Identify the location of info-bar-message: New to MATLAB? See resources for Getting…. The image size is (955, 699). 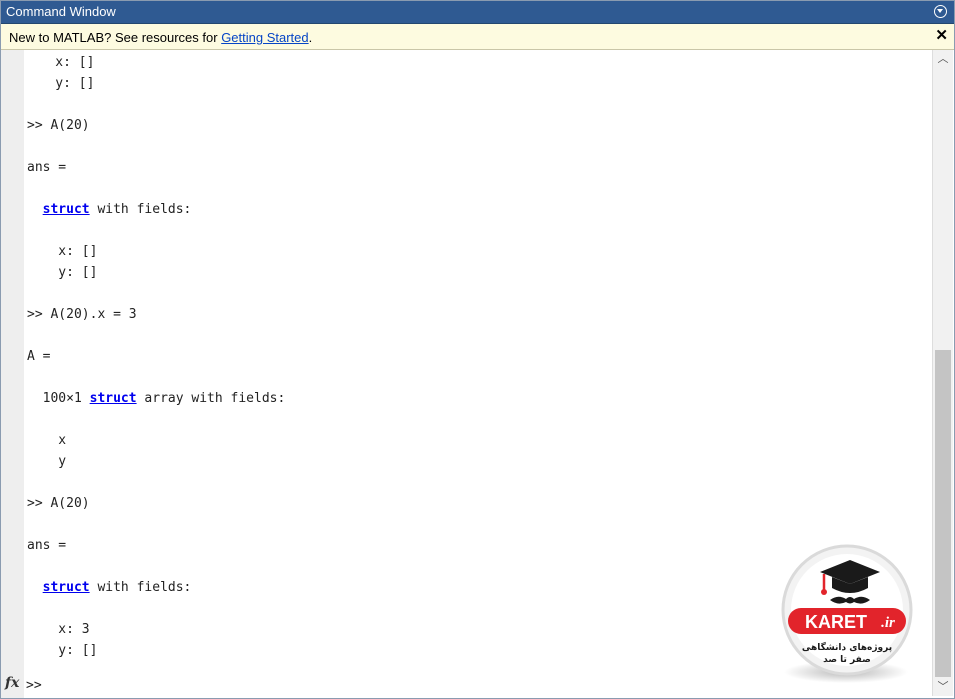
(160, 37).